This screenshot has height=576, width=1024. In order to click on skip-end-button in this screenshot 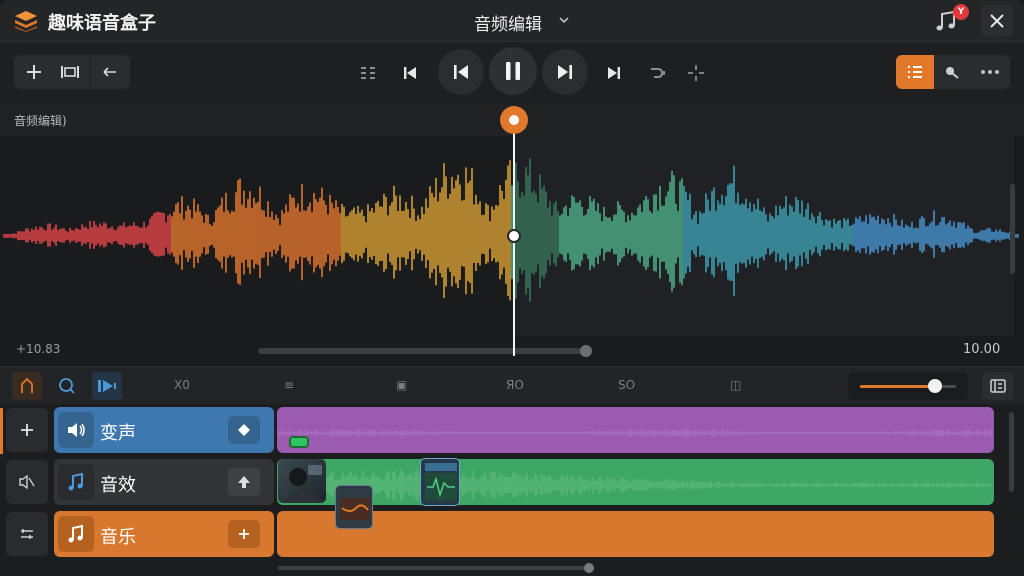, I will do `click(614, 73)`.